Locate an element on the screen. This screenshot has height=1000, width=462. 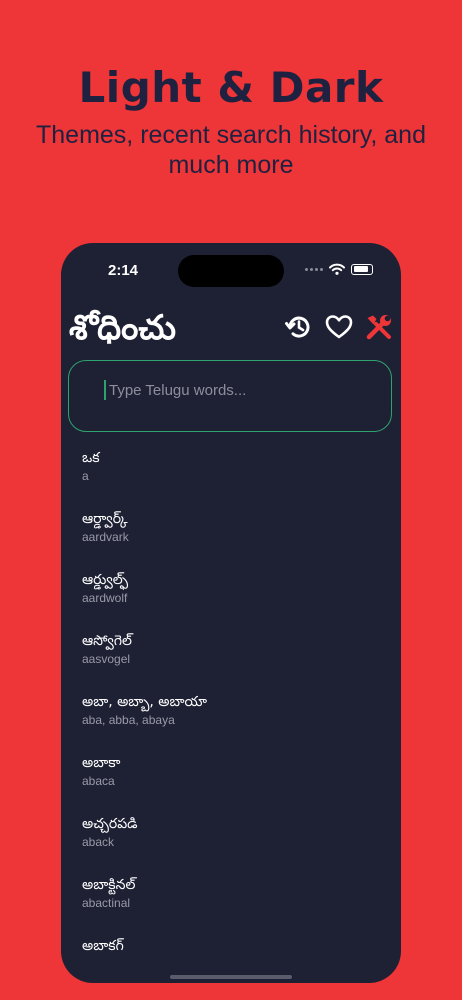
heart-icon is located at coordinates (339, 327).